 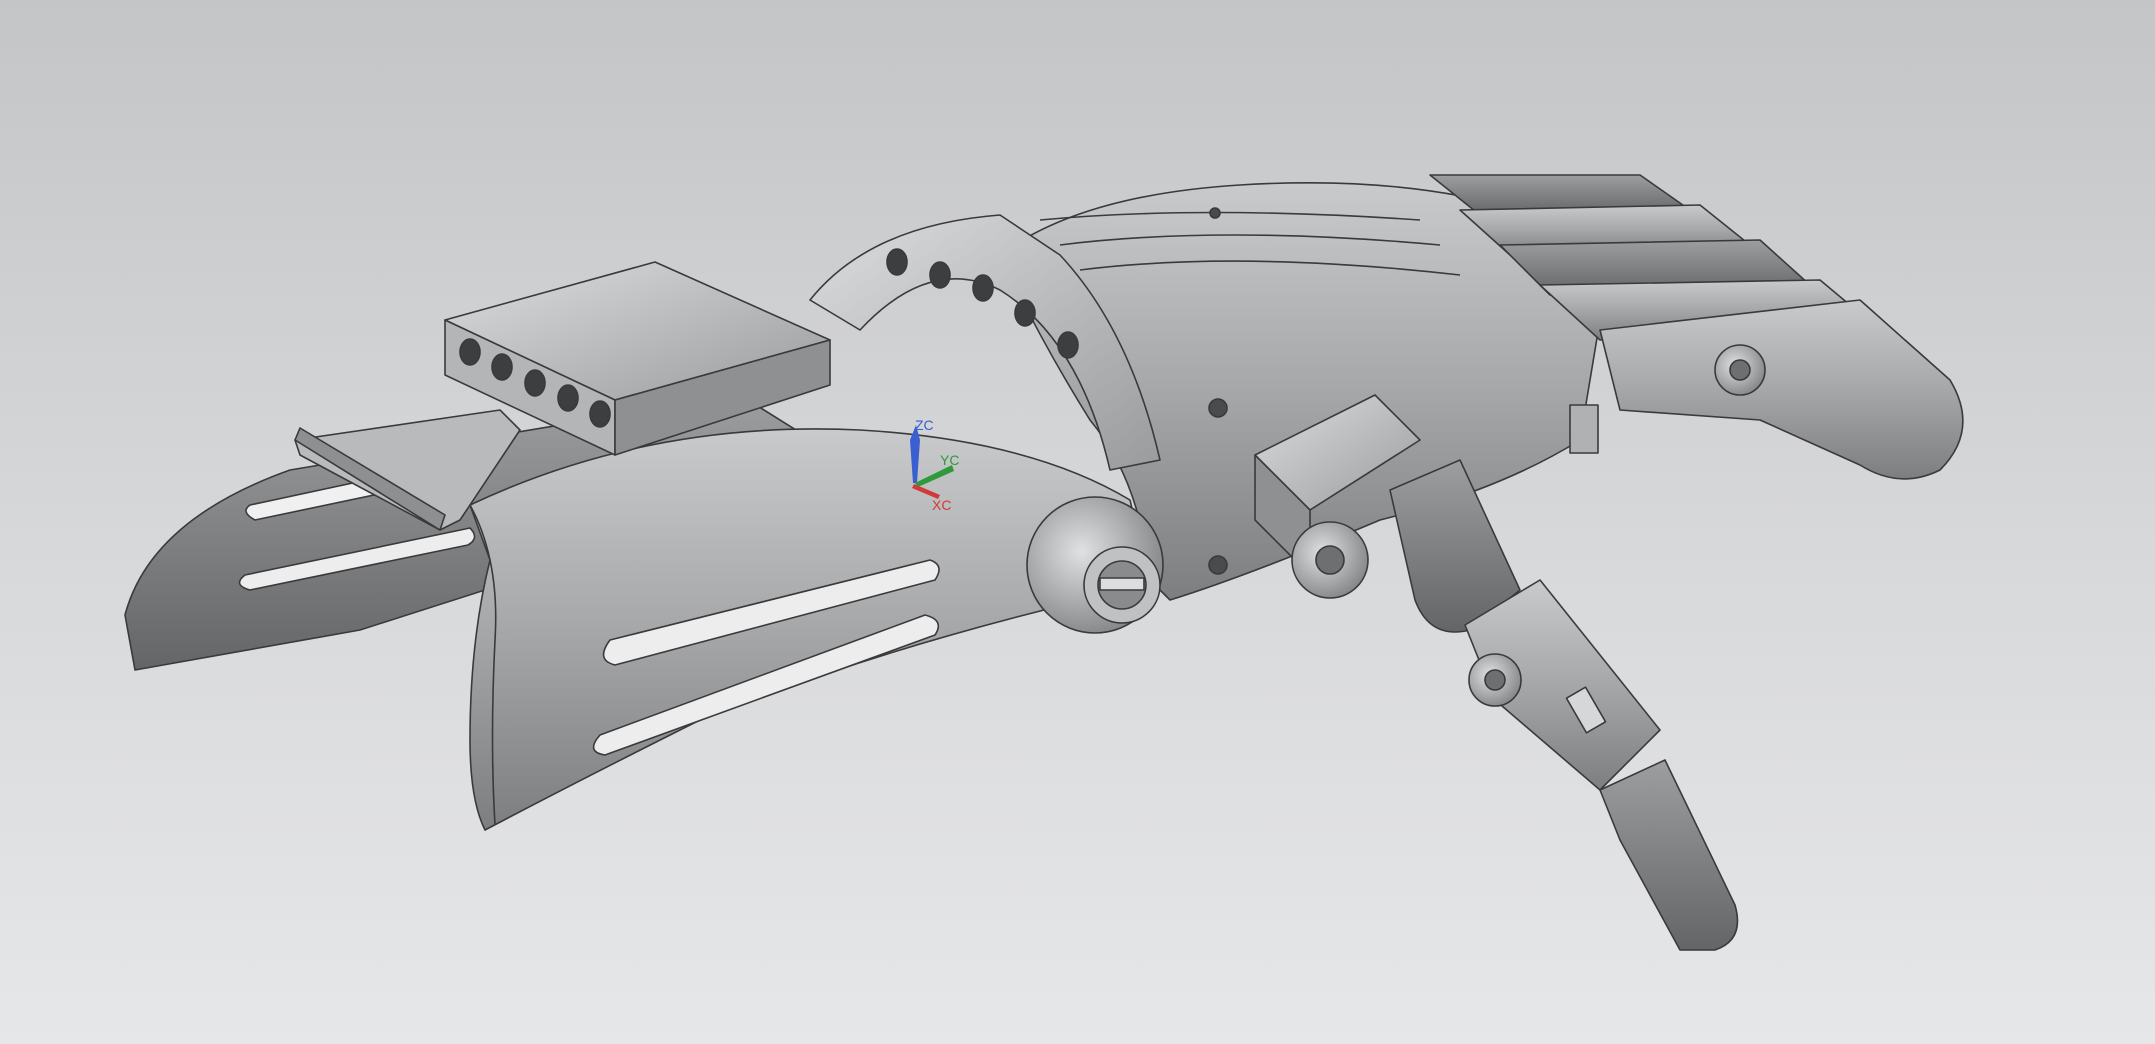 I want to click on z-axis-label: ZC, so click(x=924, y=425).